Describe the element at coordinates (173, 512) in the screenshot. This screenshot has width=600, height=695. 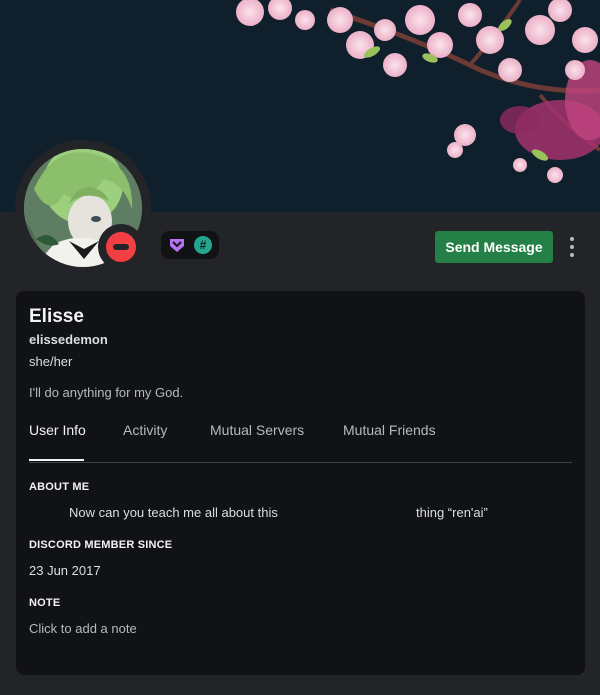
I see `about-me-text-part1: Now can you teach me all about this` at that location.